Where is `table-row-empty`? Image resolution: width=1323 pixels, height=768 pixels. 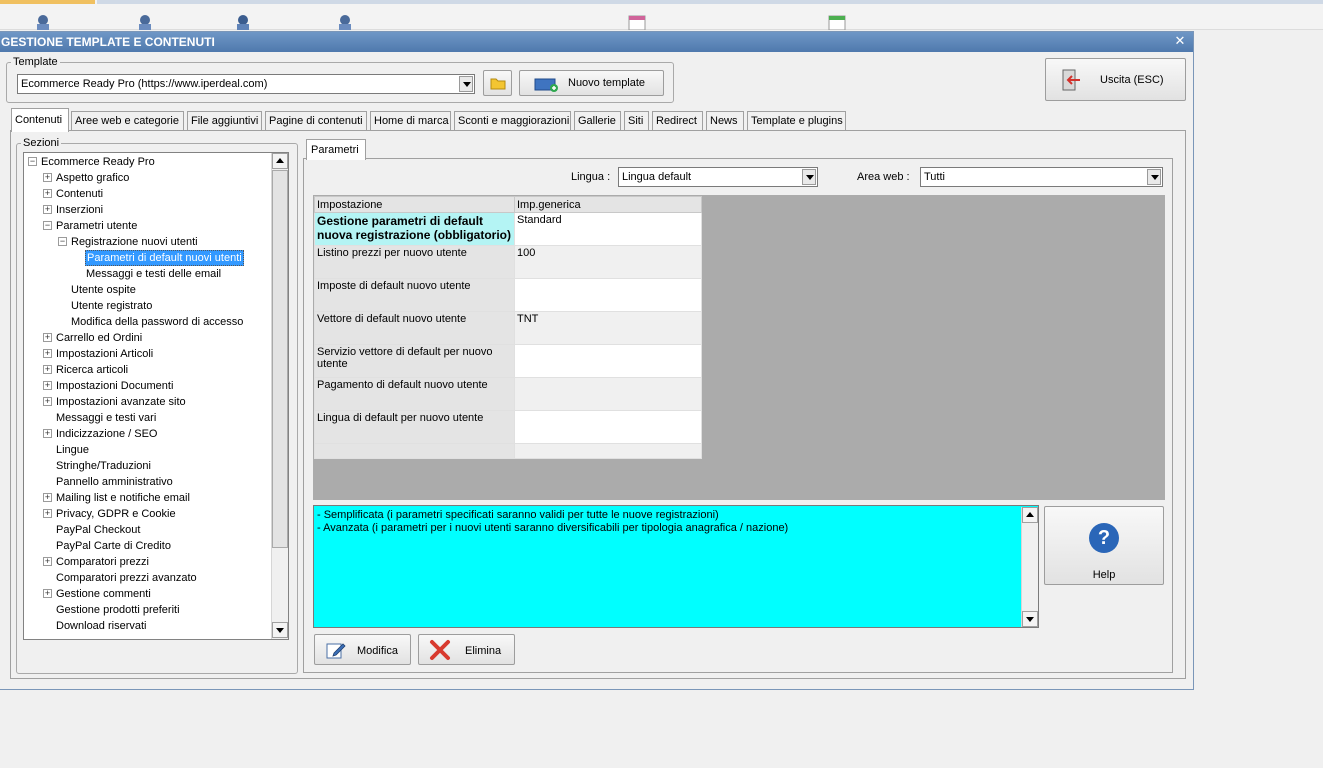 table-row-empty is located at coordinates (508, 451).